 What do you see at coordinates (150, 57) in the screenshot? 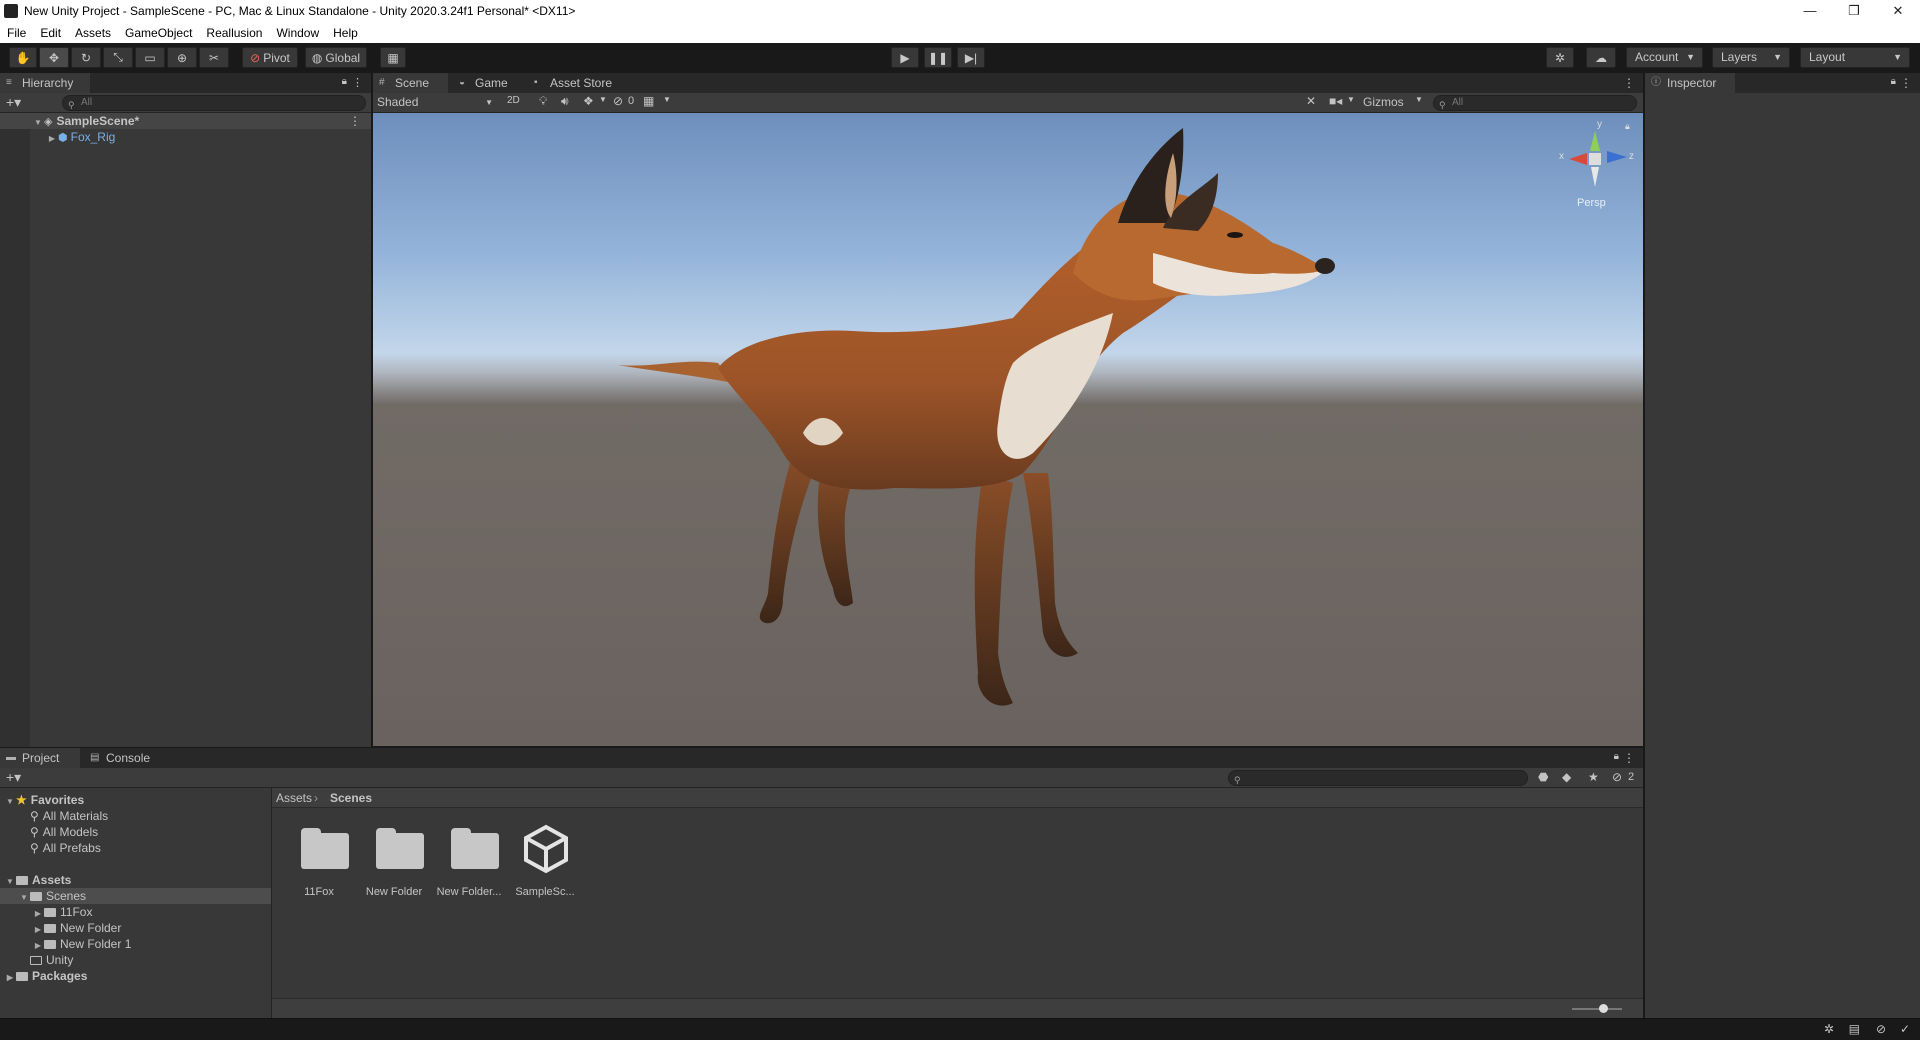
I see `rect-tool-icon: ▭` at bounding box center [150, 57].